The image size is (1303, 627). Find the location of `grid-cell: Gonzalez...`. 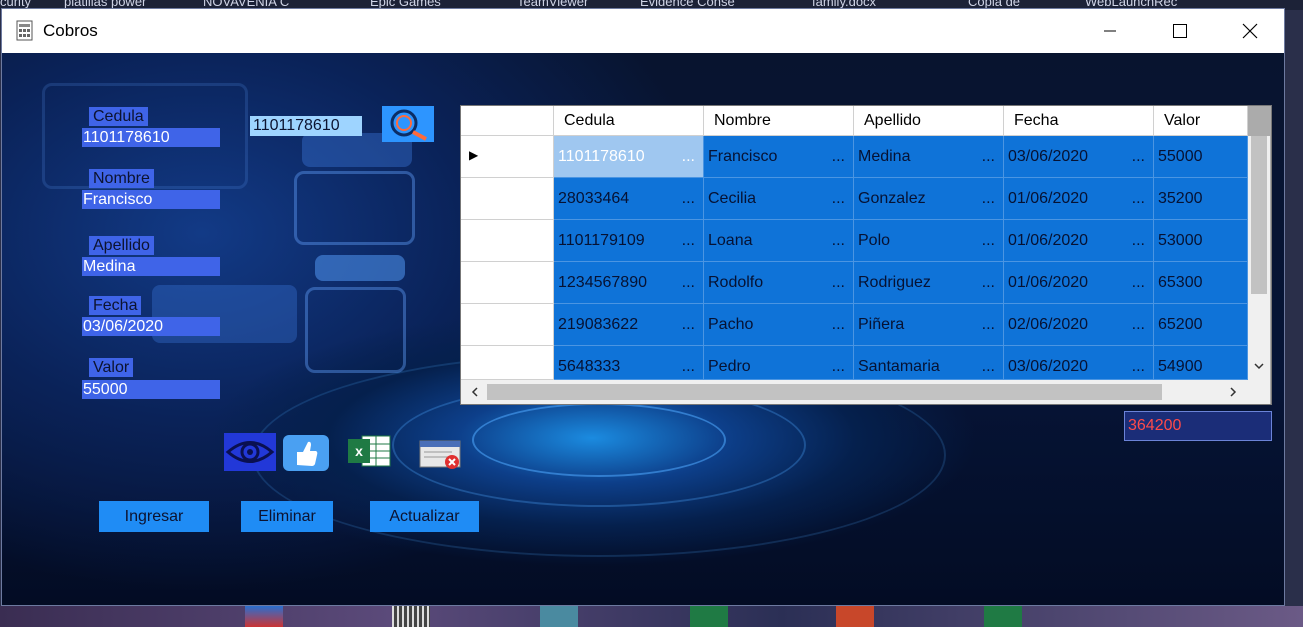

grid-cell: Gonzalez... is located at coordinates (929, 199).